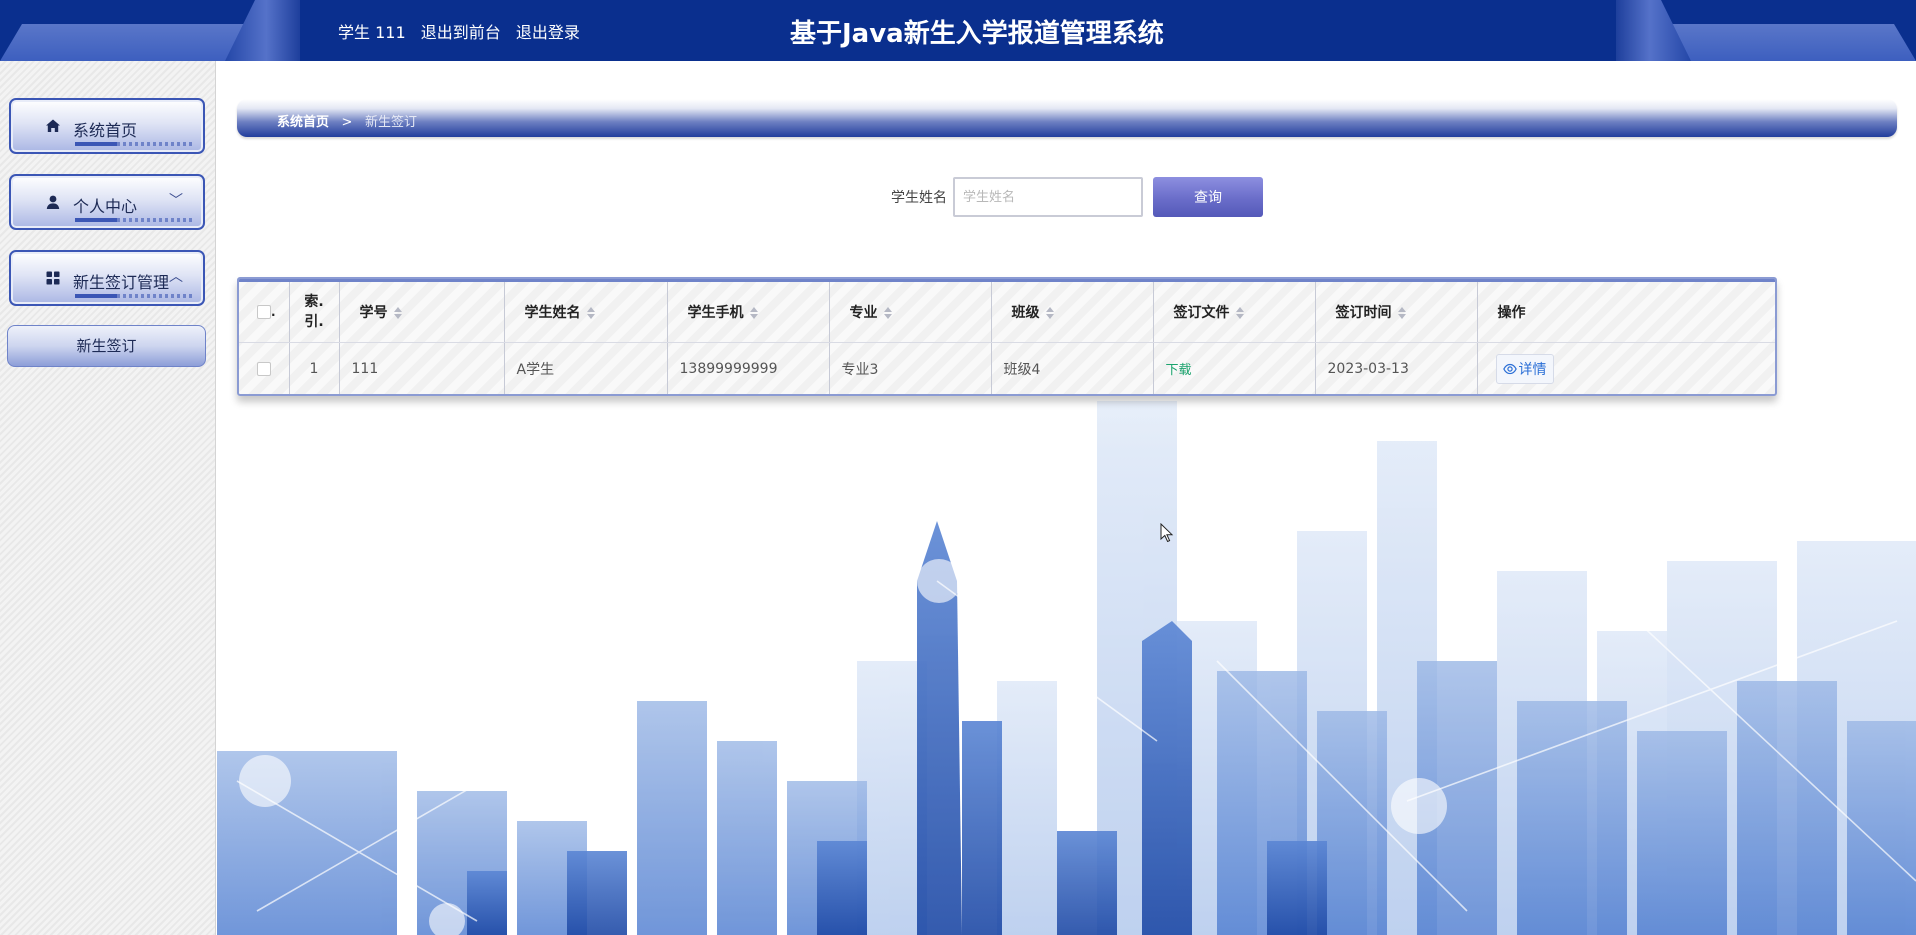 This screenshot has height=935, width=1916. I want to click on cell-name: A学生, so click(586, 368).